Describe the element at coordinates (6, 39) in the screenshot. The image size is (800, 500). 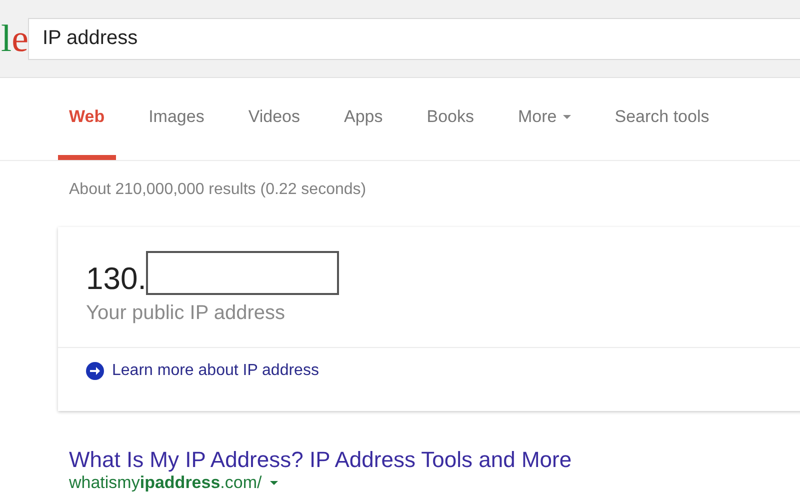
I see `logo-letter: l` at that location.